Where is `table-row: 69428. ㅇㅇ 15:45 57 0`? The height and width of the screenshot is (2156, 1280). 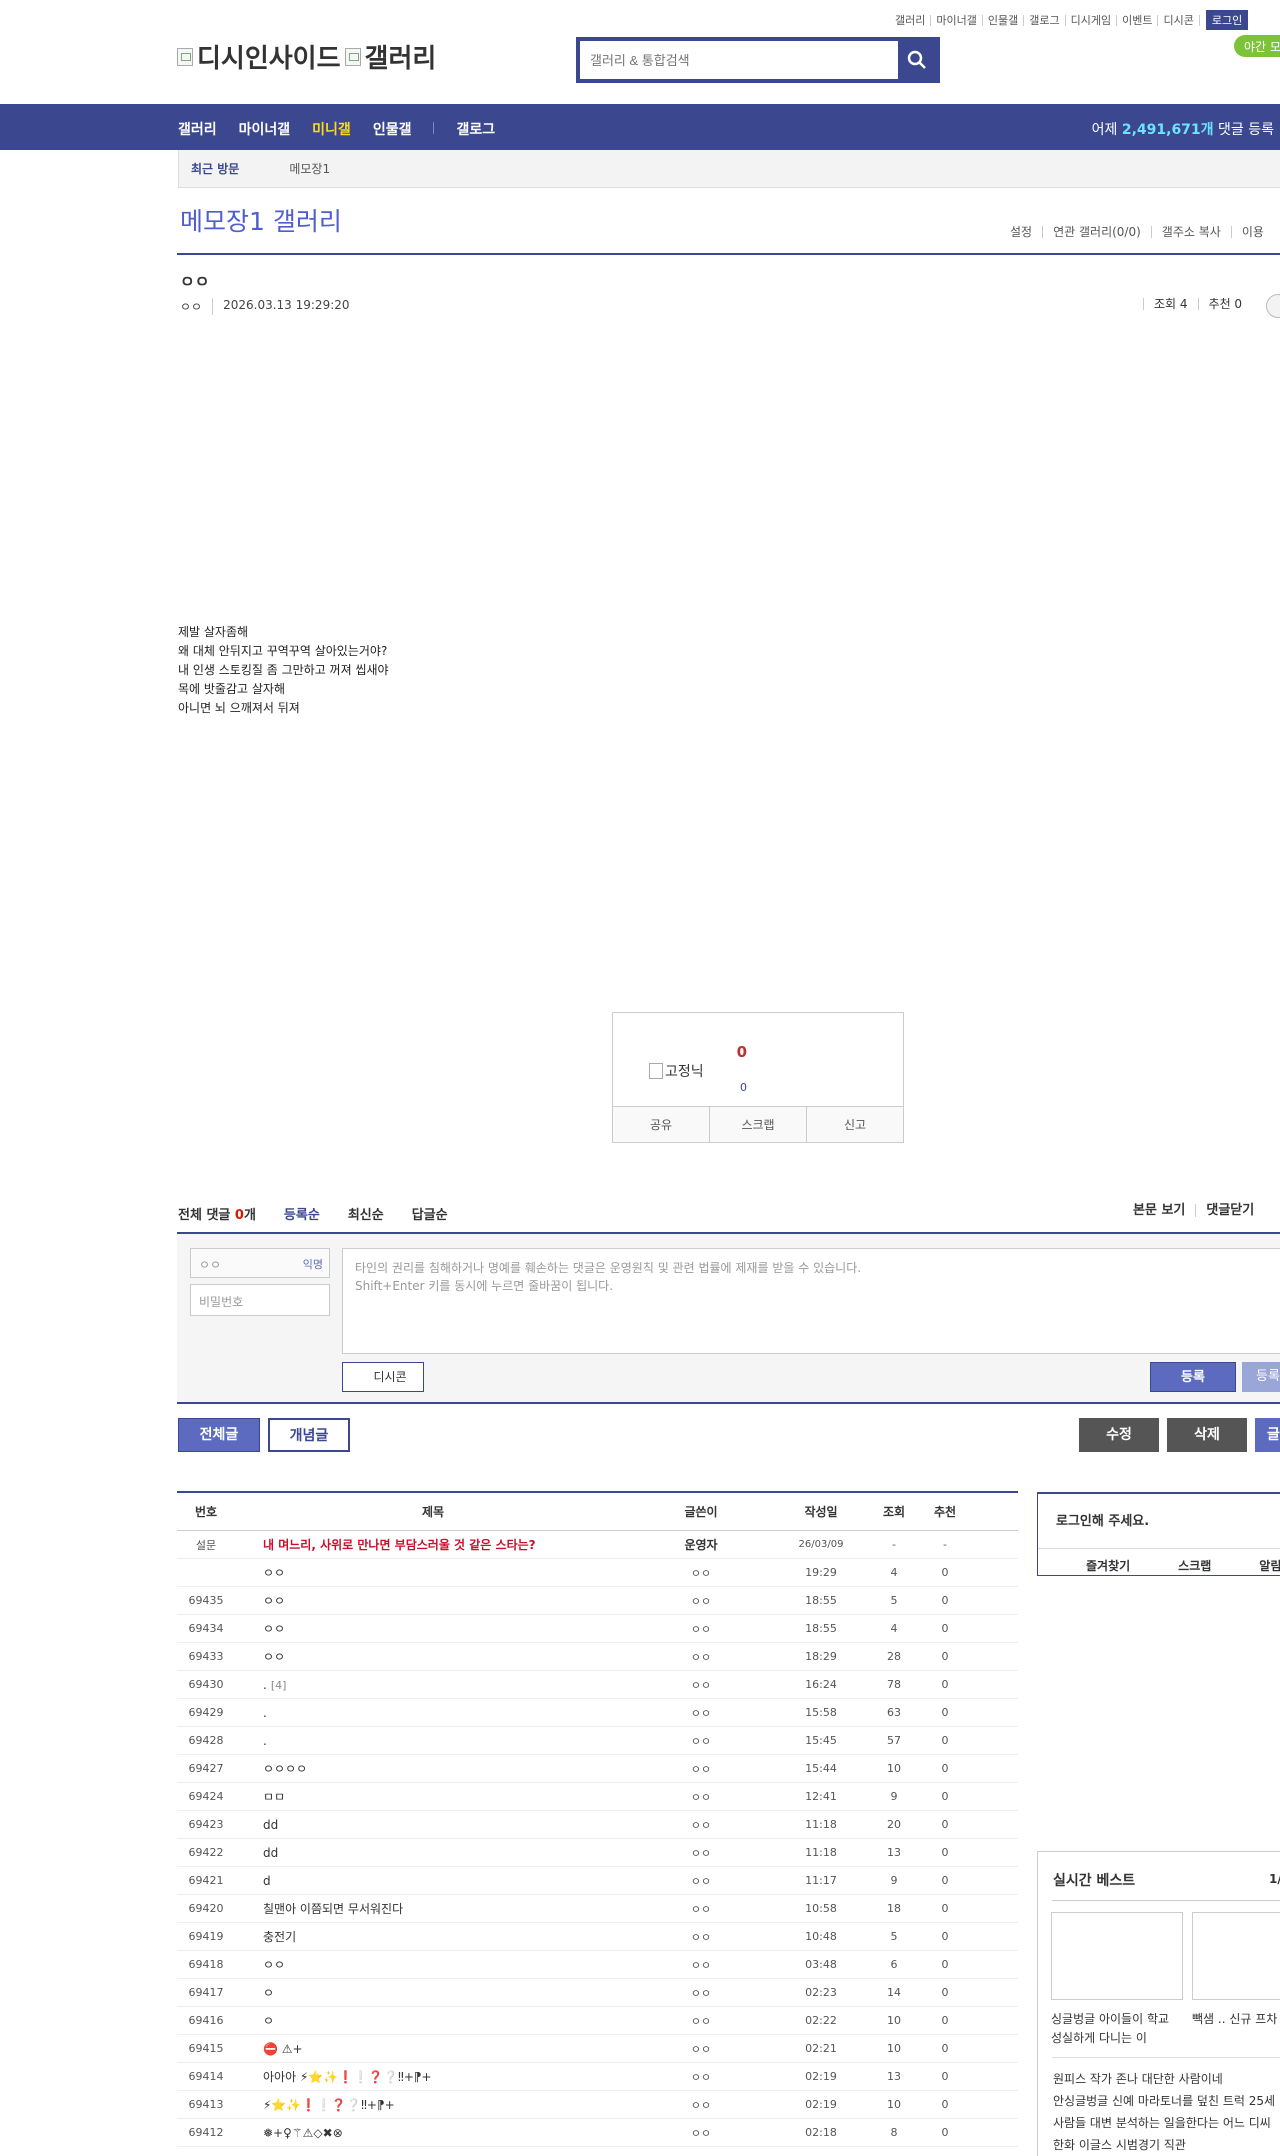 table-row: 69428. ㅇㅇ 15:45 57 0 is located at coordinates (597, 1741).